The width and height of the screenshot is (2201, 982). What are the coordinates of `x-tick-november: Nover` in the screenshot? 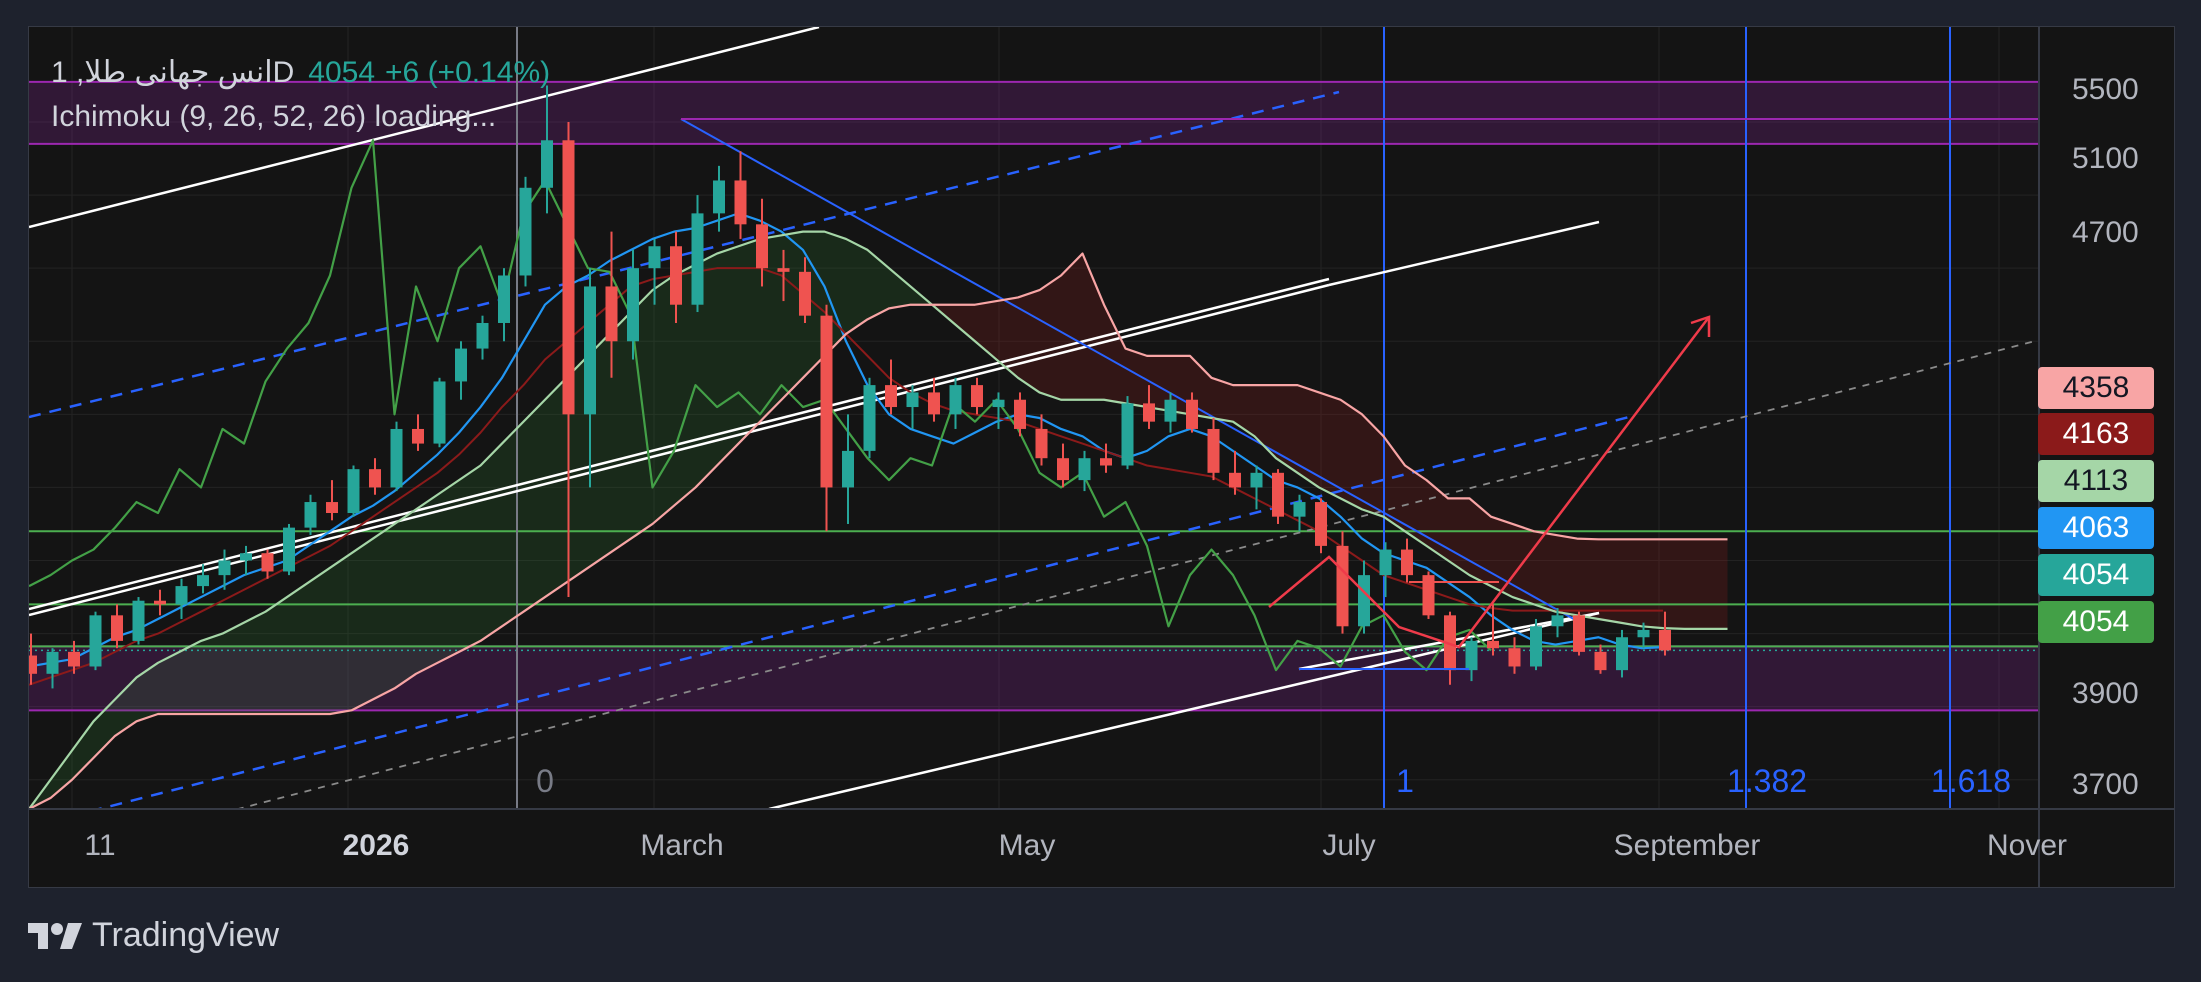 It's located at (2027, 845).